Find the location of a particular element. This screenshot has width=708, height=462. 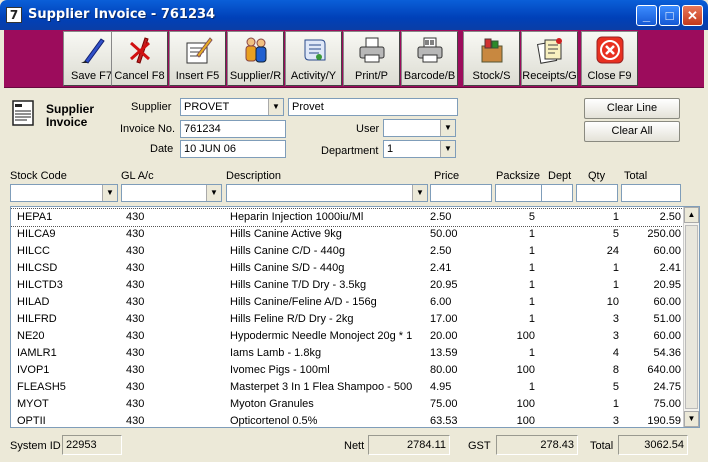

cell-desc: Hypodermic Needle Monoject 20g * 1 is located at coordinates (321, 336).